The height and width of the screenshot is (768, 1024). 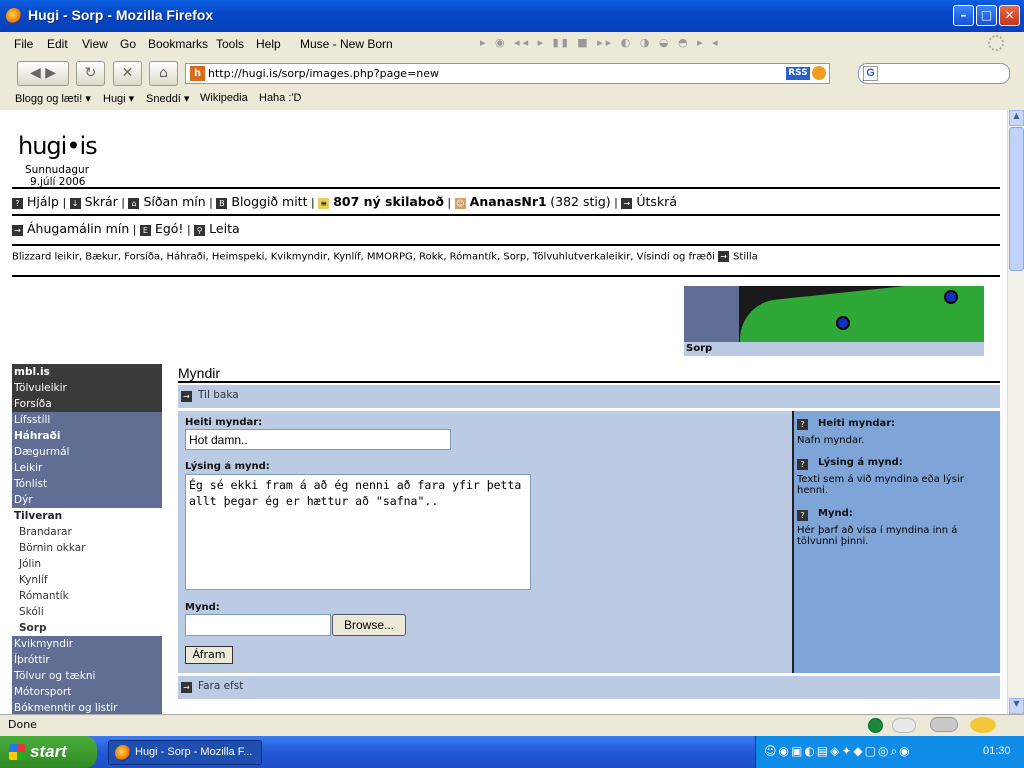 I want to click on submit-button: Áfram, so click(x=209, y=655).